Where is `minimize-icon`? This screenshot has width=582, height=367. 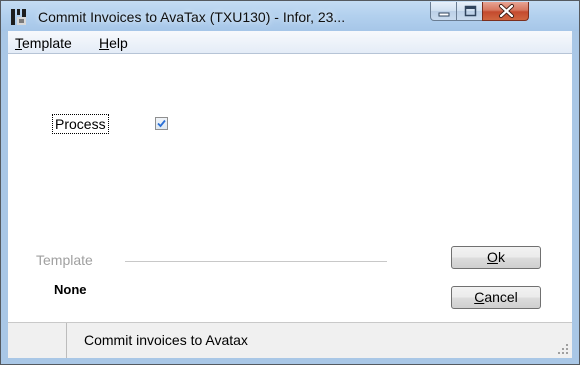 minimize-icon is located at coordinates (444, 14).